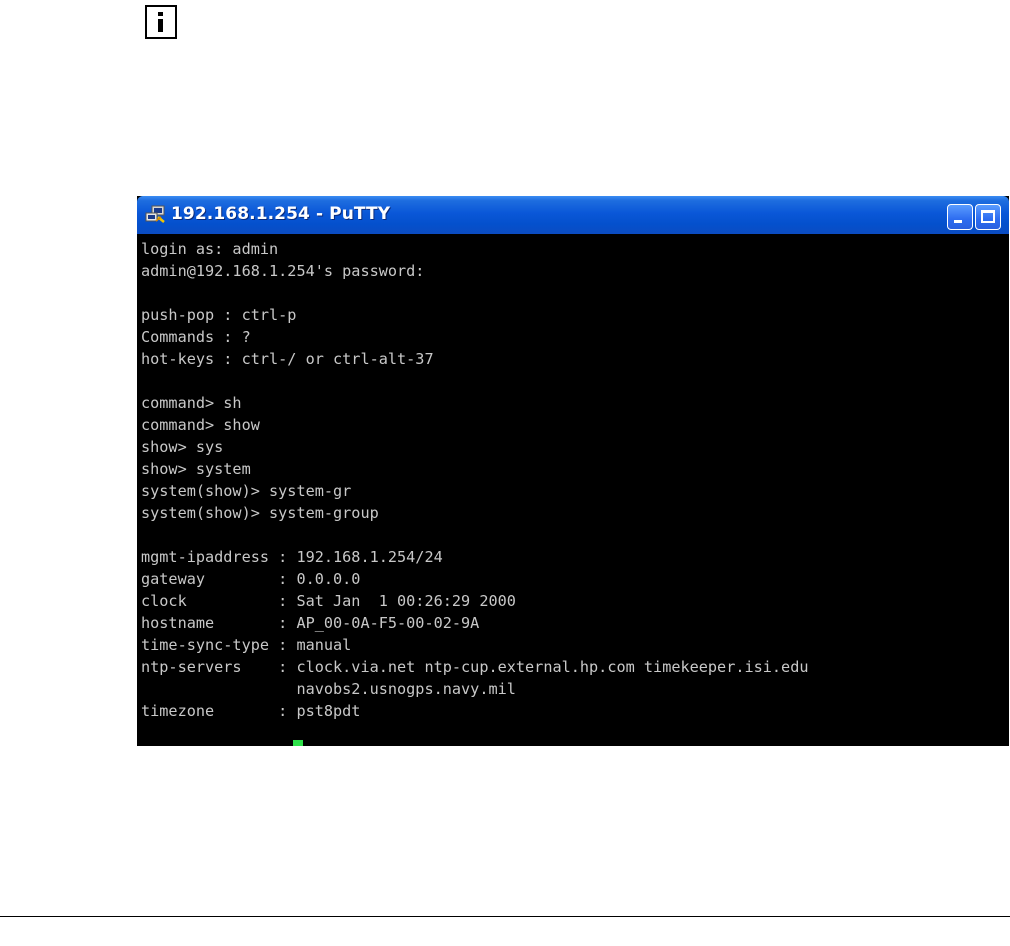 Image resolution: width=1010 pixels, height=946 pixels. What do you see at coordinates (328, 601) in the screenshot?
I see `terminal-line: clock : Sat Jan 1 00:26:29 2000` at bounding box center [328, 601].